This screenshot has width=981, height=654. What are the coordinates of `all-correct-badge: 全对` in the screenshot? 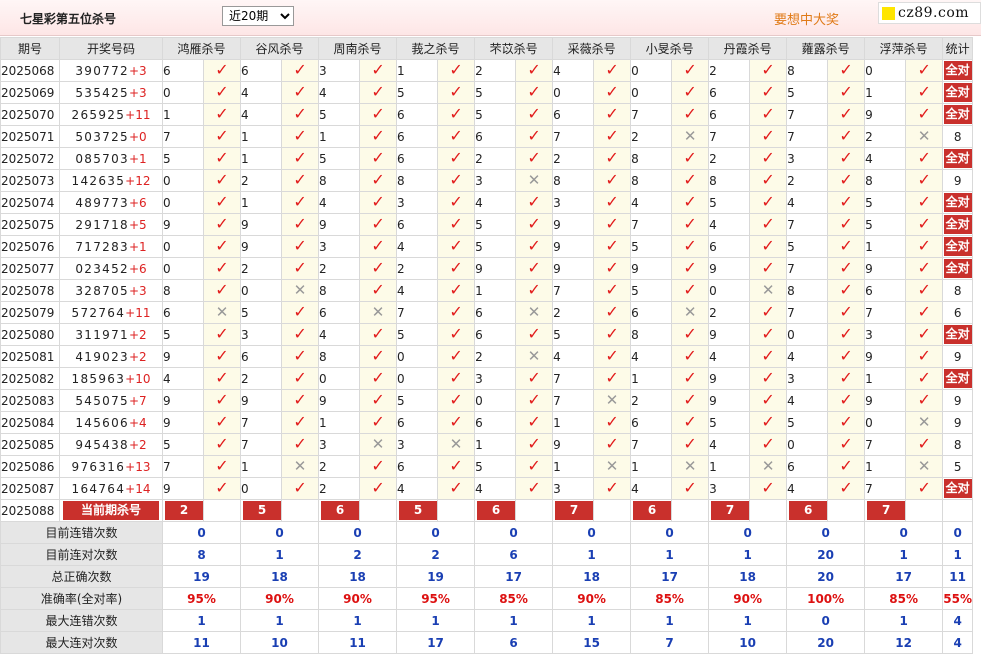 It's located at (957, 378).